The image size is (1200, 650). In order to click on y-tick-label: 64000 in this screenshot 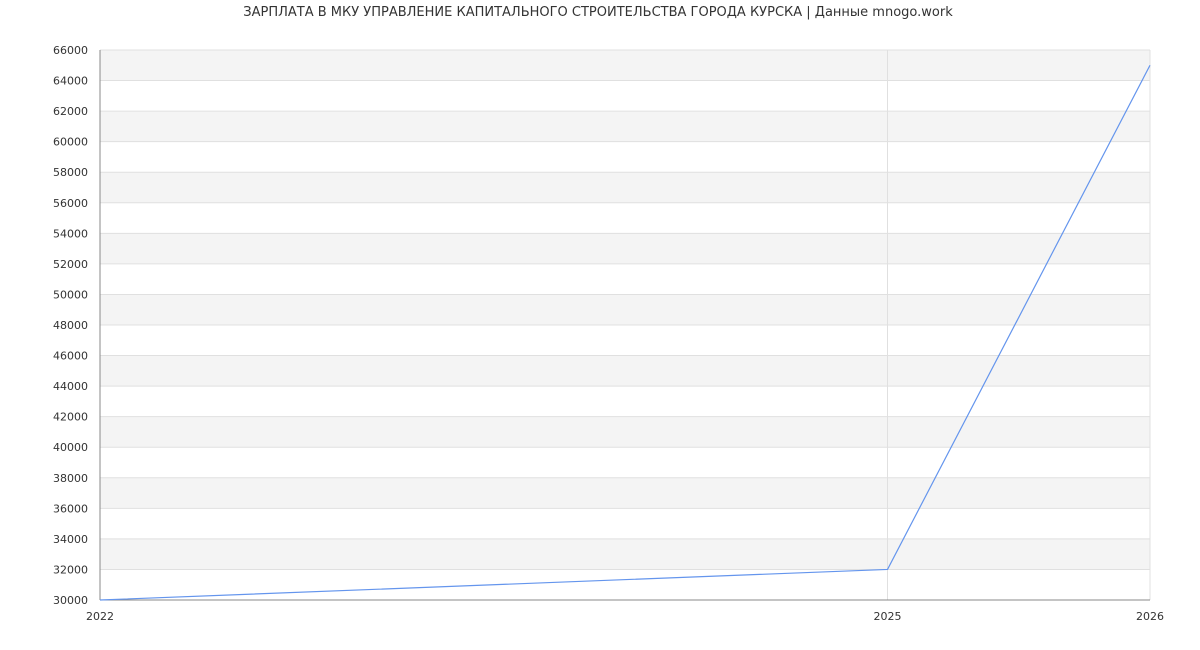, I will do `click(70, 81)`.